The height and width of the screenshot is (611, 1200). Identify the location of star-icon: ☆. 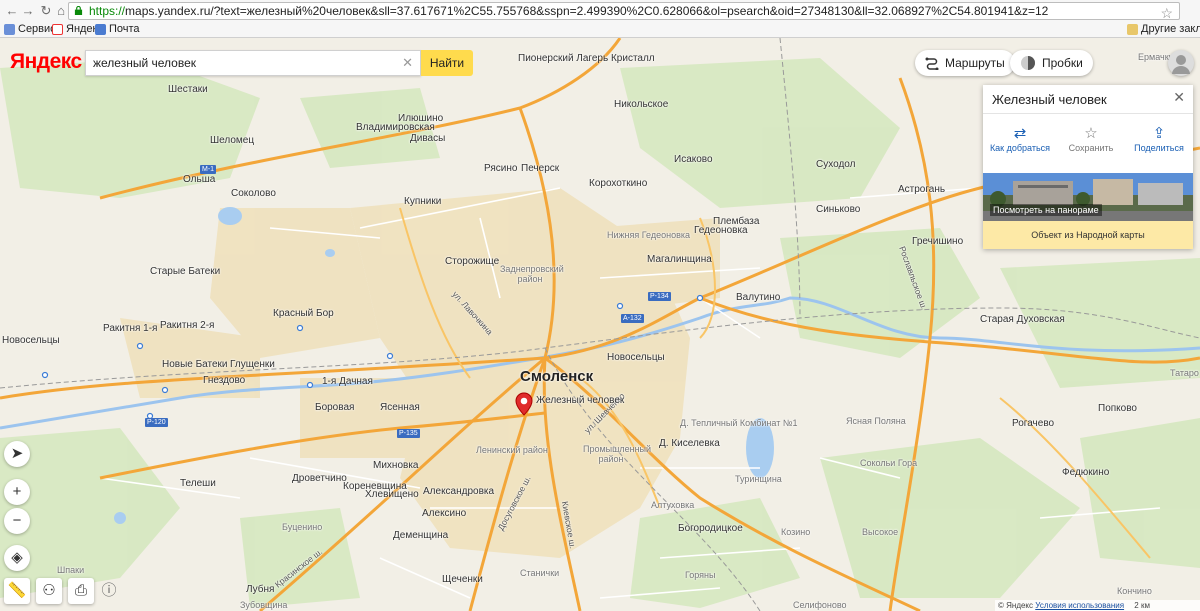
(1091, 133).